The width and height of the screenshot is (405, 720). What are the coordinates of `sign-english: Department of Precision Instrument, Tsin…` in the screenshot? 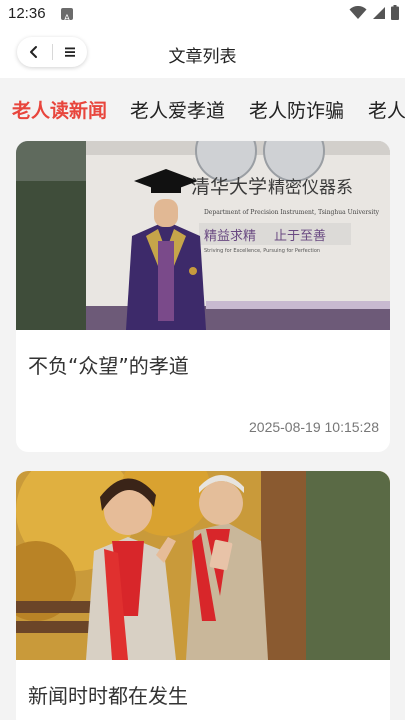 It's located at (292, 212).